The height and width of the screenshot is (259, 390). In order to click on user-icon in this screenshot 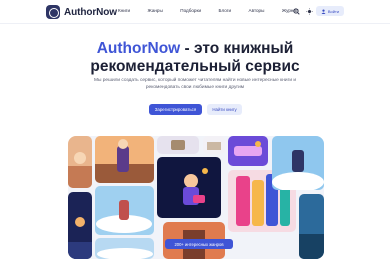, I will do `click(323, 11)`.